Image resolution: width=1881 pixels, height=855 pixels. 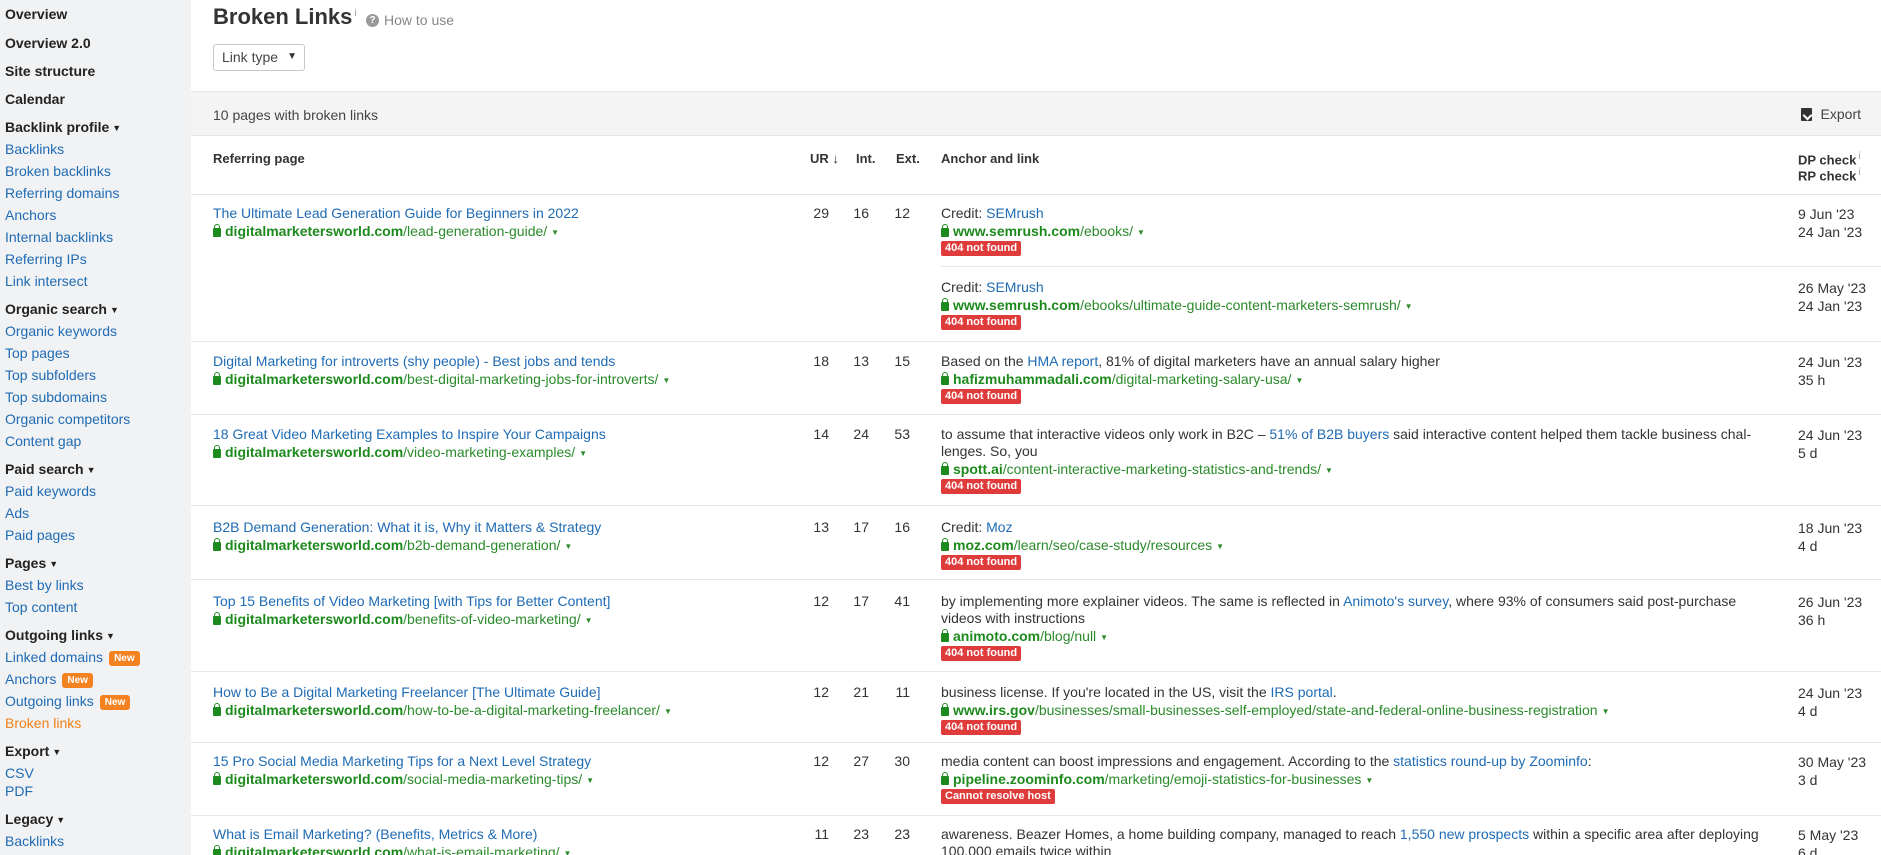 I want to click on anchor-link: Moz, so click(x=999, y=527).